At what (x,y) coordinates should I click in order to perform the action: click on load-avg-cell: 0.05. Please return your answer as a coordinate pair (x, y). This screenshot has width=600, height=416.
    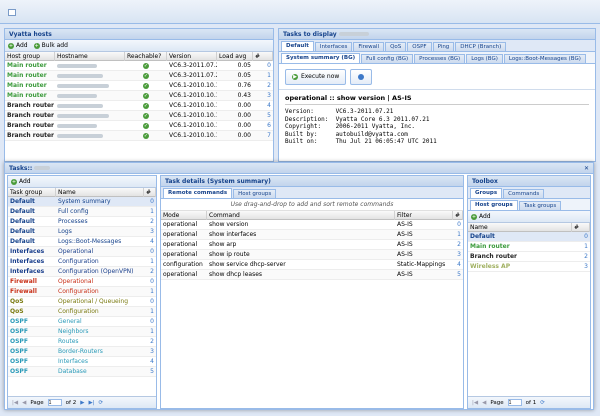
    Looking at the image, I should click on (244, 65).